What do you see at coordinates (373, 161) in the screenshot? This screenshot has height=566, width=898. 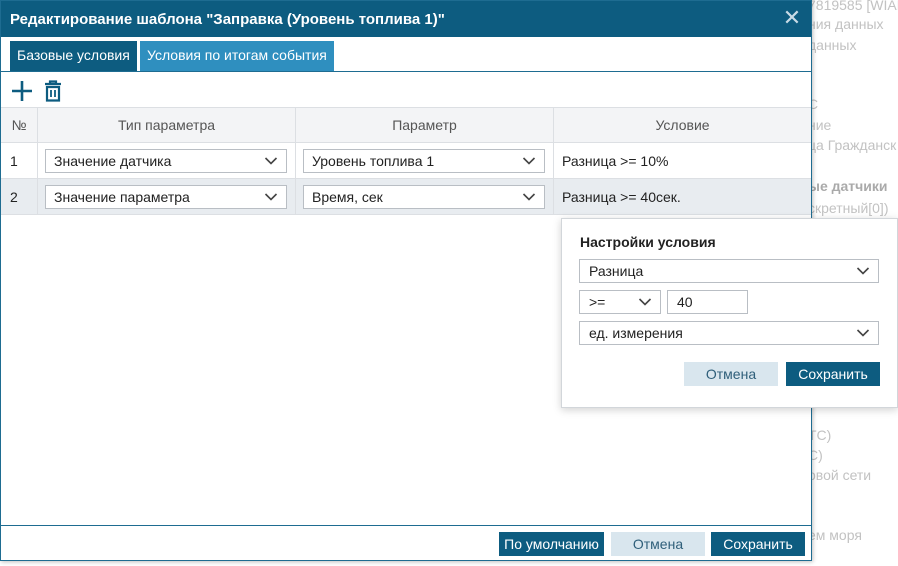 I see `param-value: Уровень топлива 1` at bounding box center [373, 161].